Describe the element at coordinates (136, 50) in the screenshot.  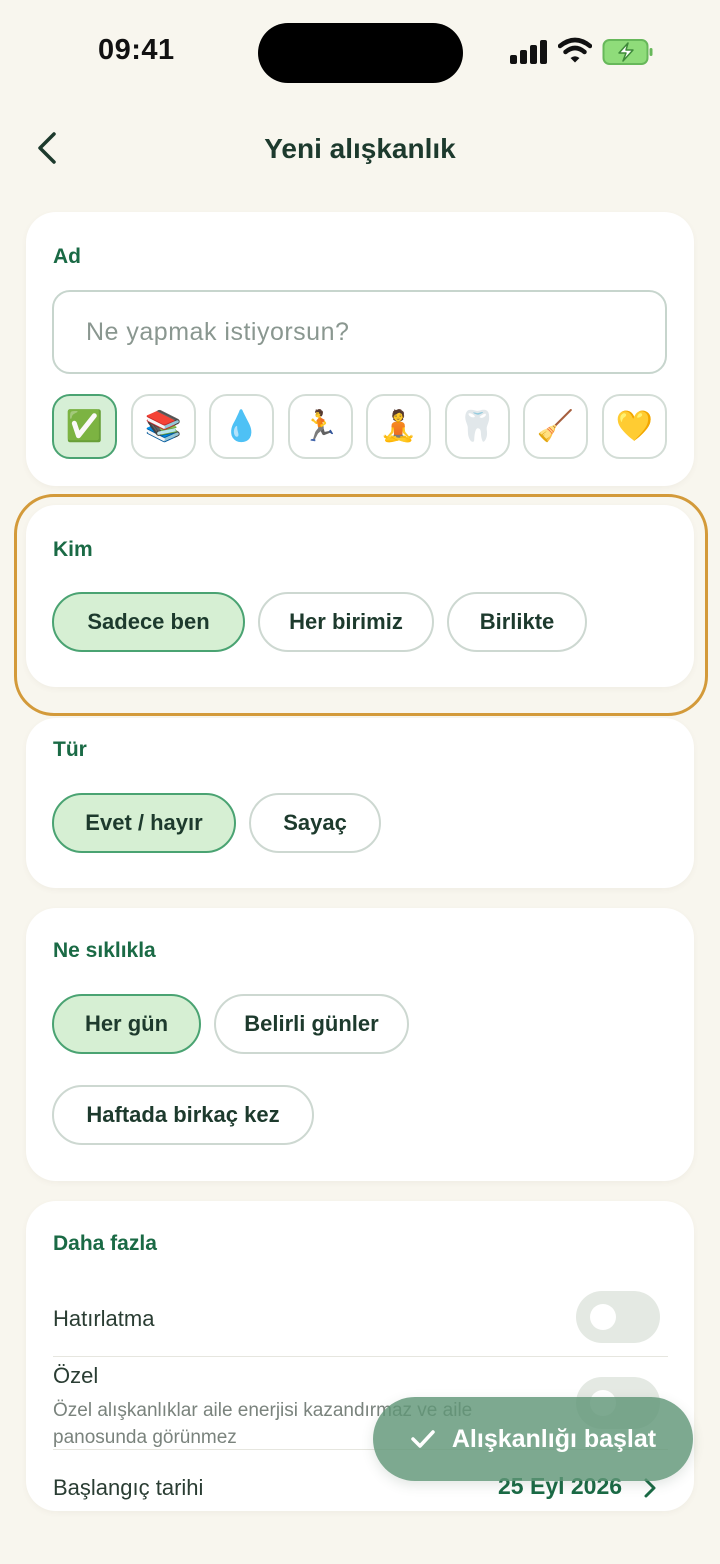
I see `status-time: 09:41` at that location.